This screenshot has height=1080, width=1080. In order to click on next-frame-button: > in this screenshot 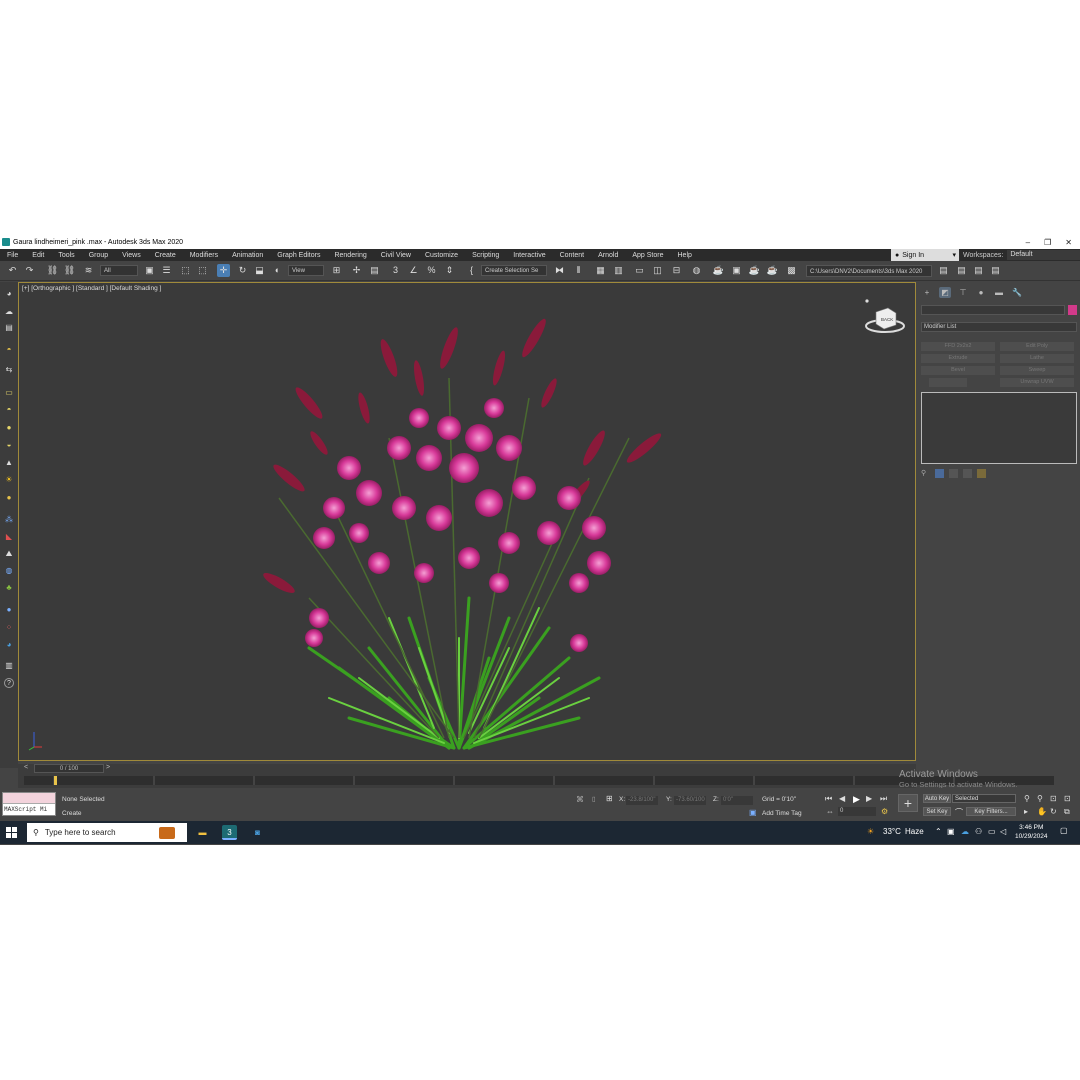, I will do `click(108, 767)`.